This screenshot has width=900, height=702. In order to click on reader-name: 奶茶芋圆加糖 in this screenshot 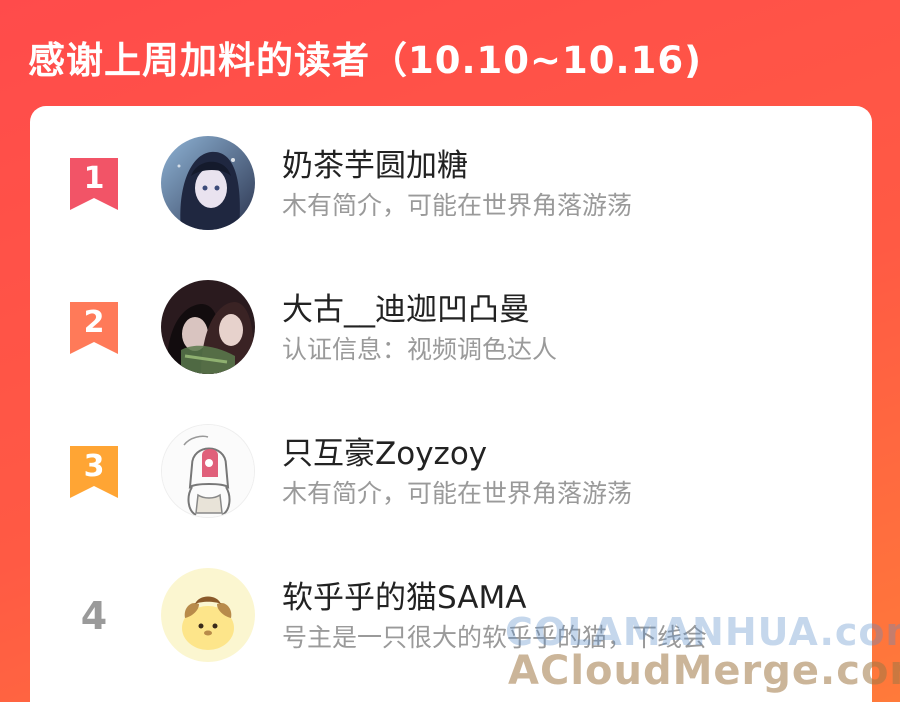, I will do `click(375, 162)`.